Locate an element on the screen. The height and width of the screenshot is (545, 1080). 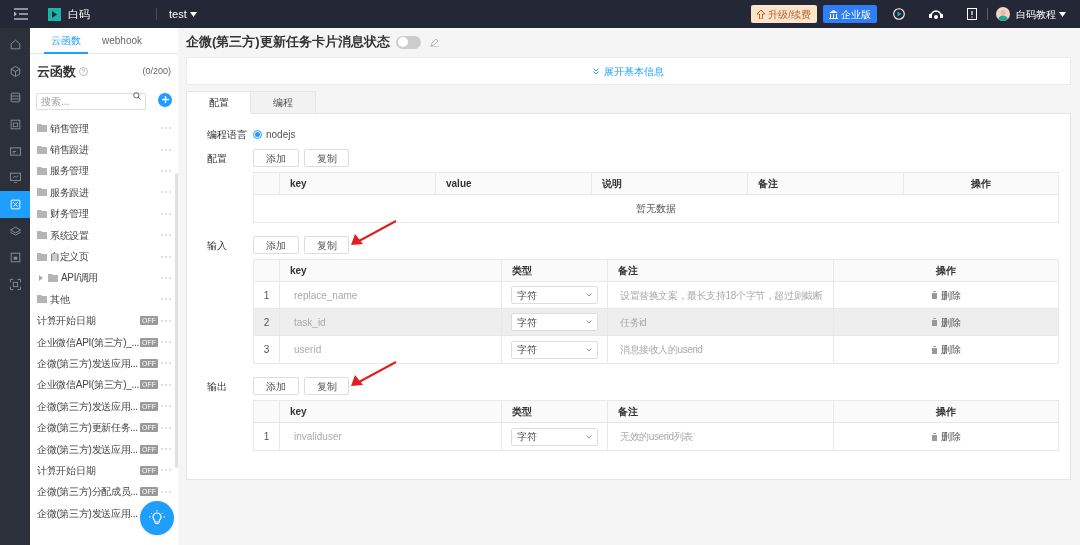
play-icon is located at coordinates (899, 14).